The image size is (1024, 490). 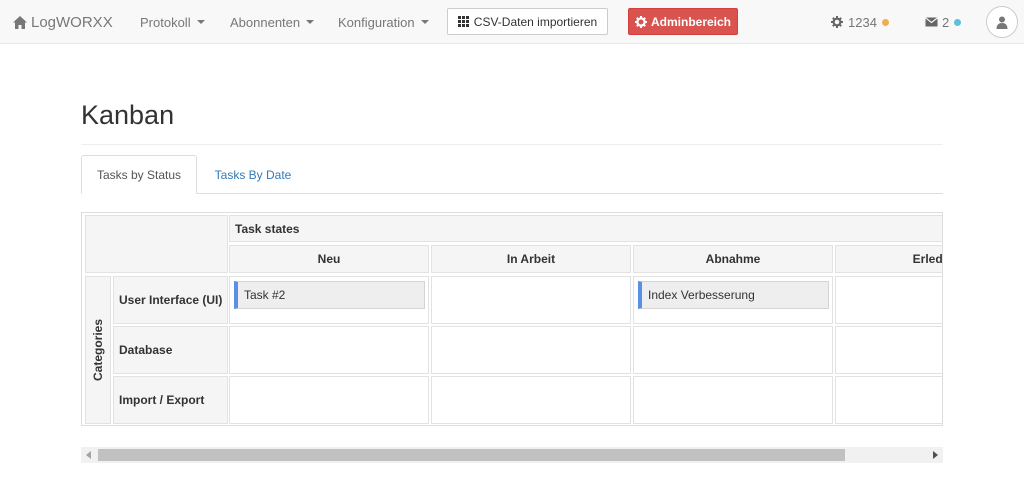 I want to click on horizontal-scrollbar, so click(x=512, y=455).